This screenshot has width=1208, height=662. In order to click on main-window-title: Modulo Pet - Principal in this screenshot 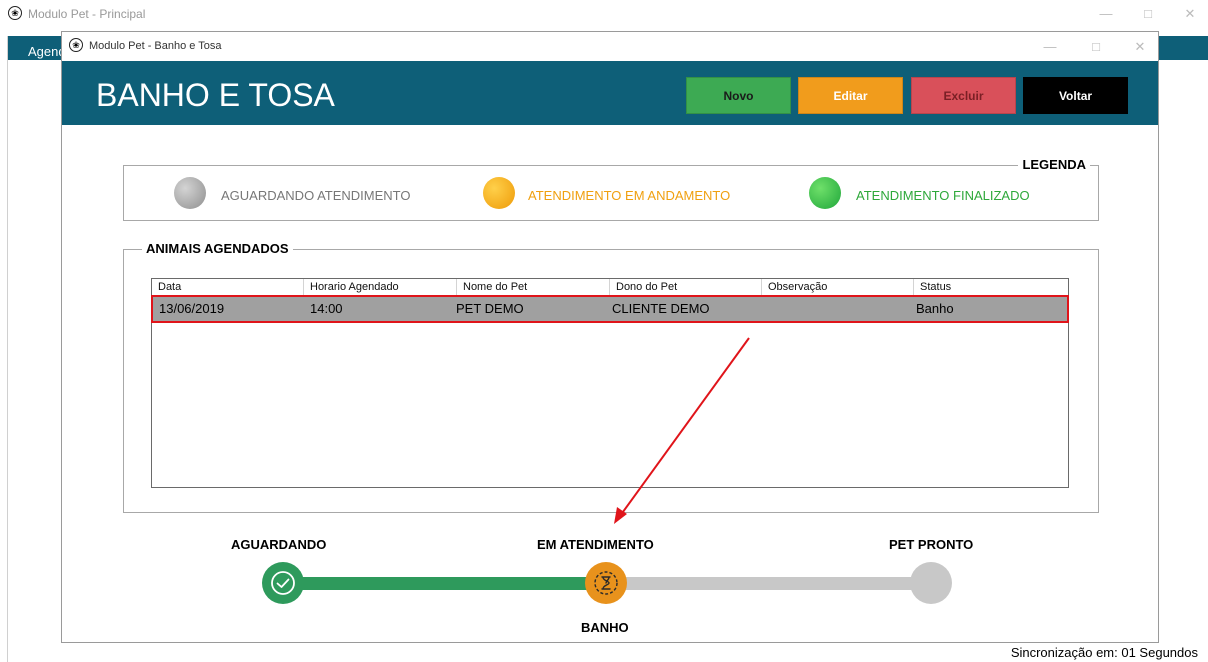, I will do `click(87, 14)`.